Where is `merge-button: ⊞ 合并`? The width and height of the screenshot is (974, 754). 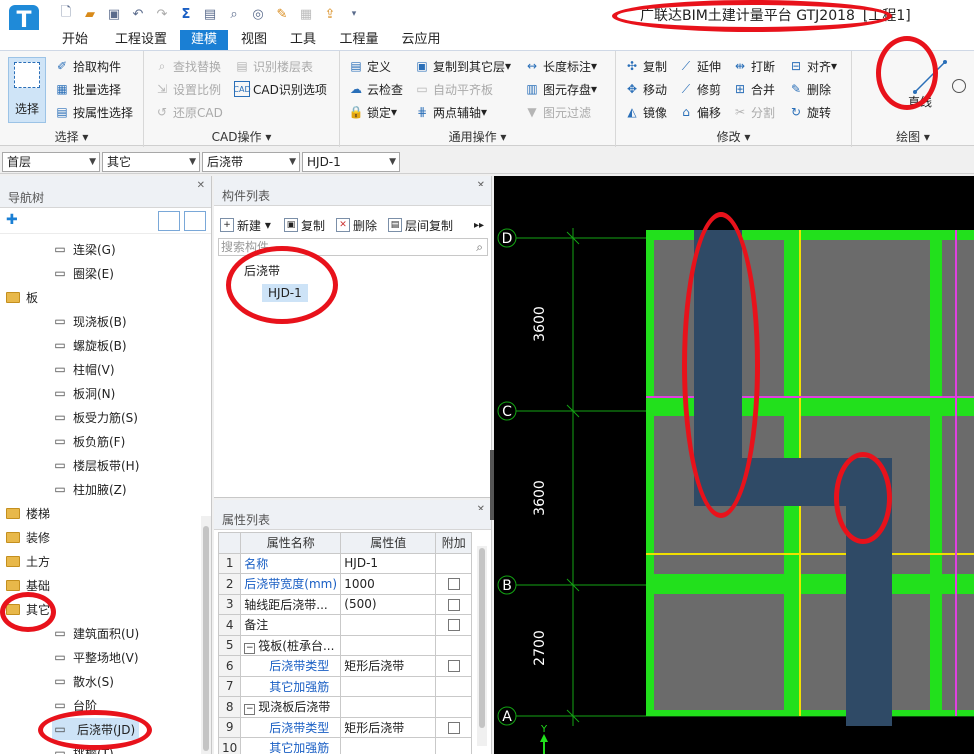
merge-button: ⊞ 合并 is located at coordinates (753, 89).